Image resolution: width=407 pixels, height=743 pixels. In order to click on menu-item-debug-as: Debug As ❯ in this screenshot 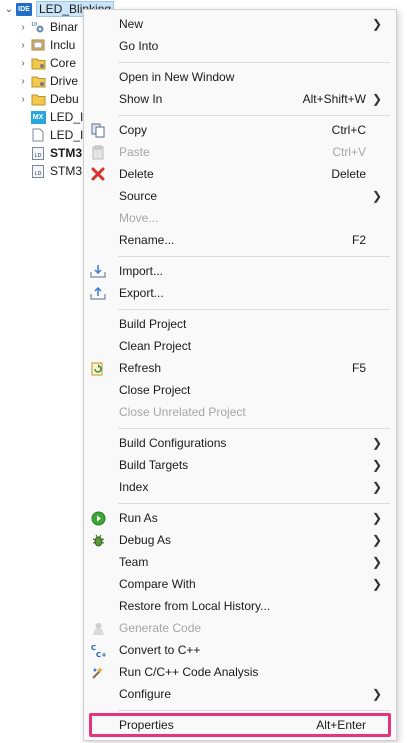, I will do `click(240, 540)`.